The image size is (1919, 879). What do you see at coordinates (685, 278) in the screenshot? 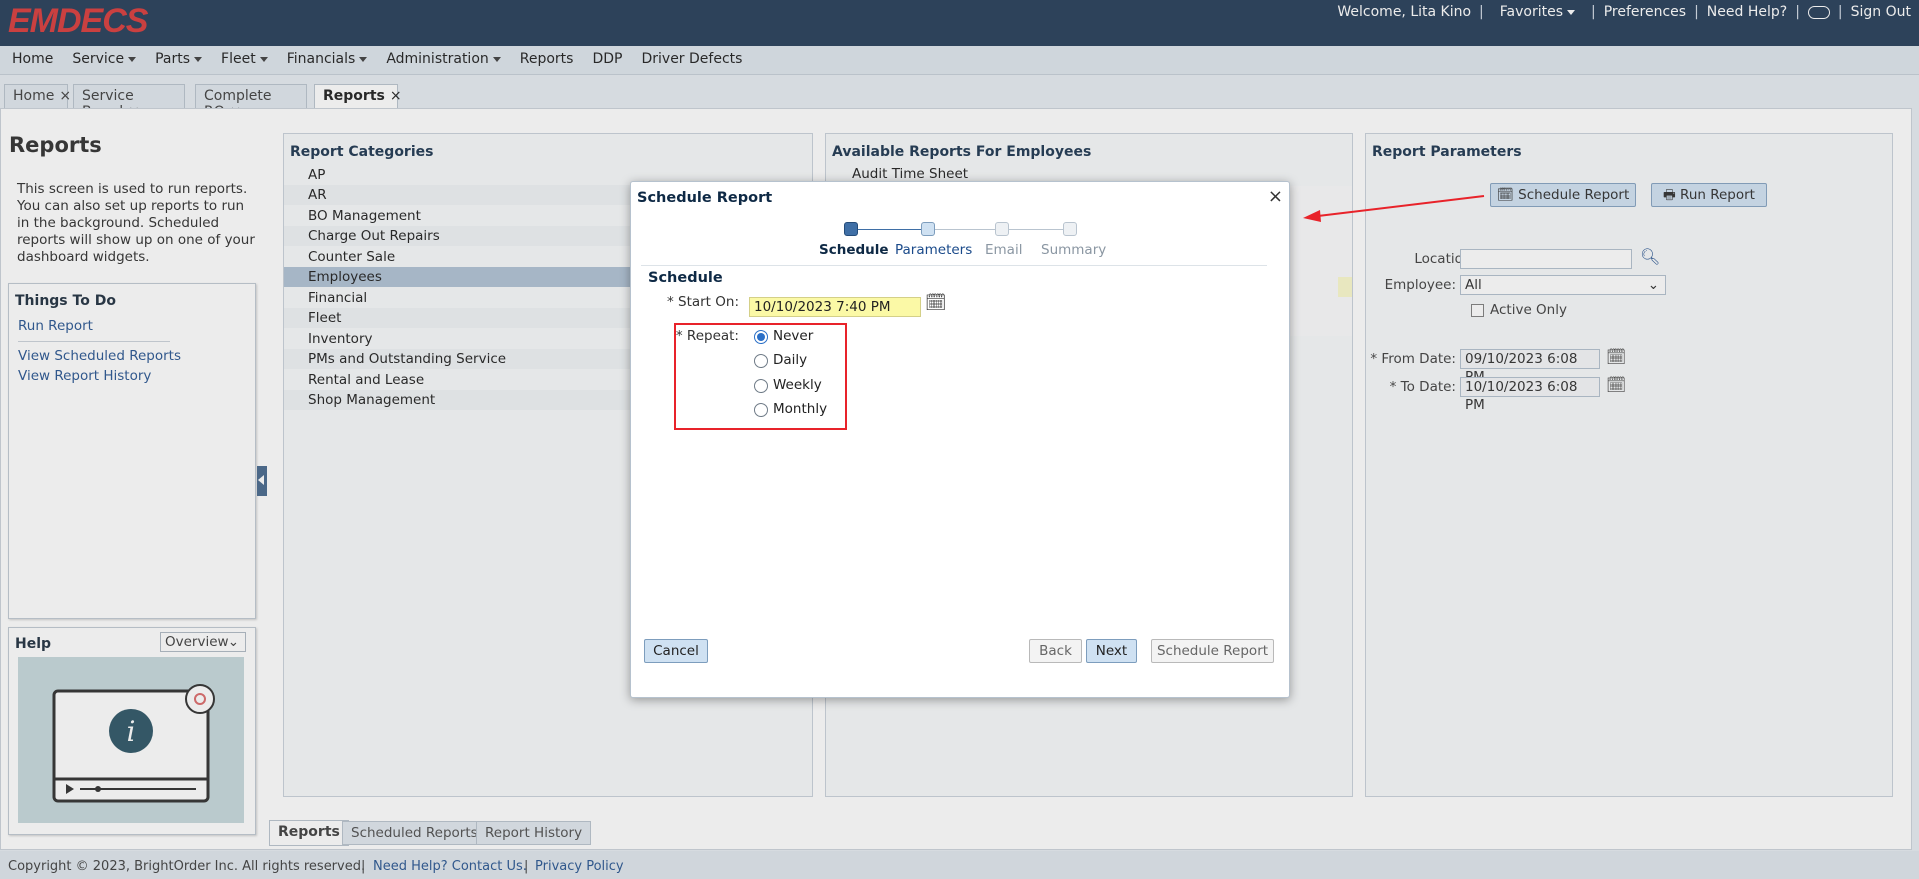
I see `section-title: Schedule` at bounding box center [685, 278].